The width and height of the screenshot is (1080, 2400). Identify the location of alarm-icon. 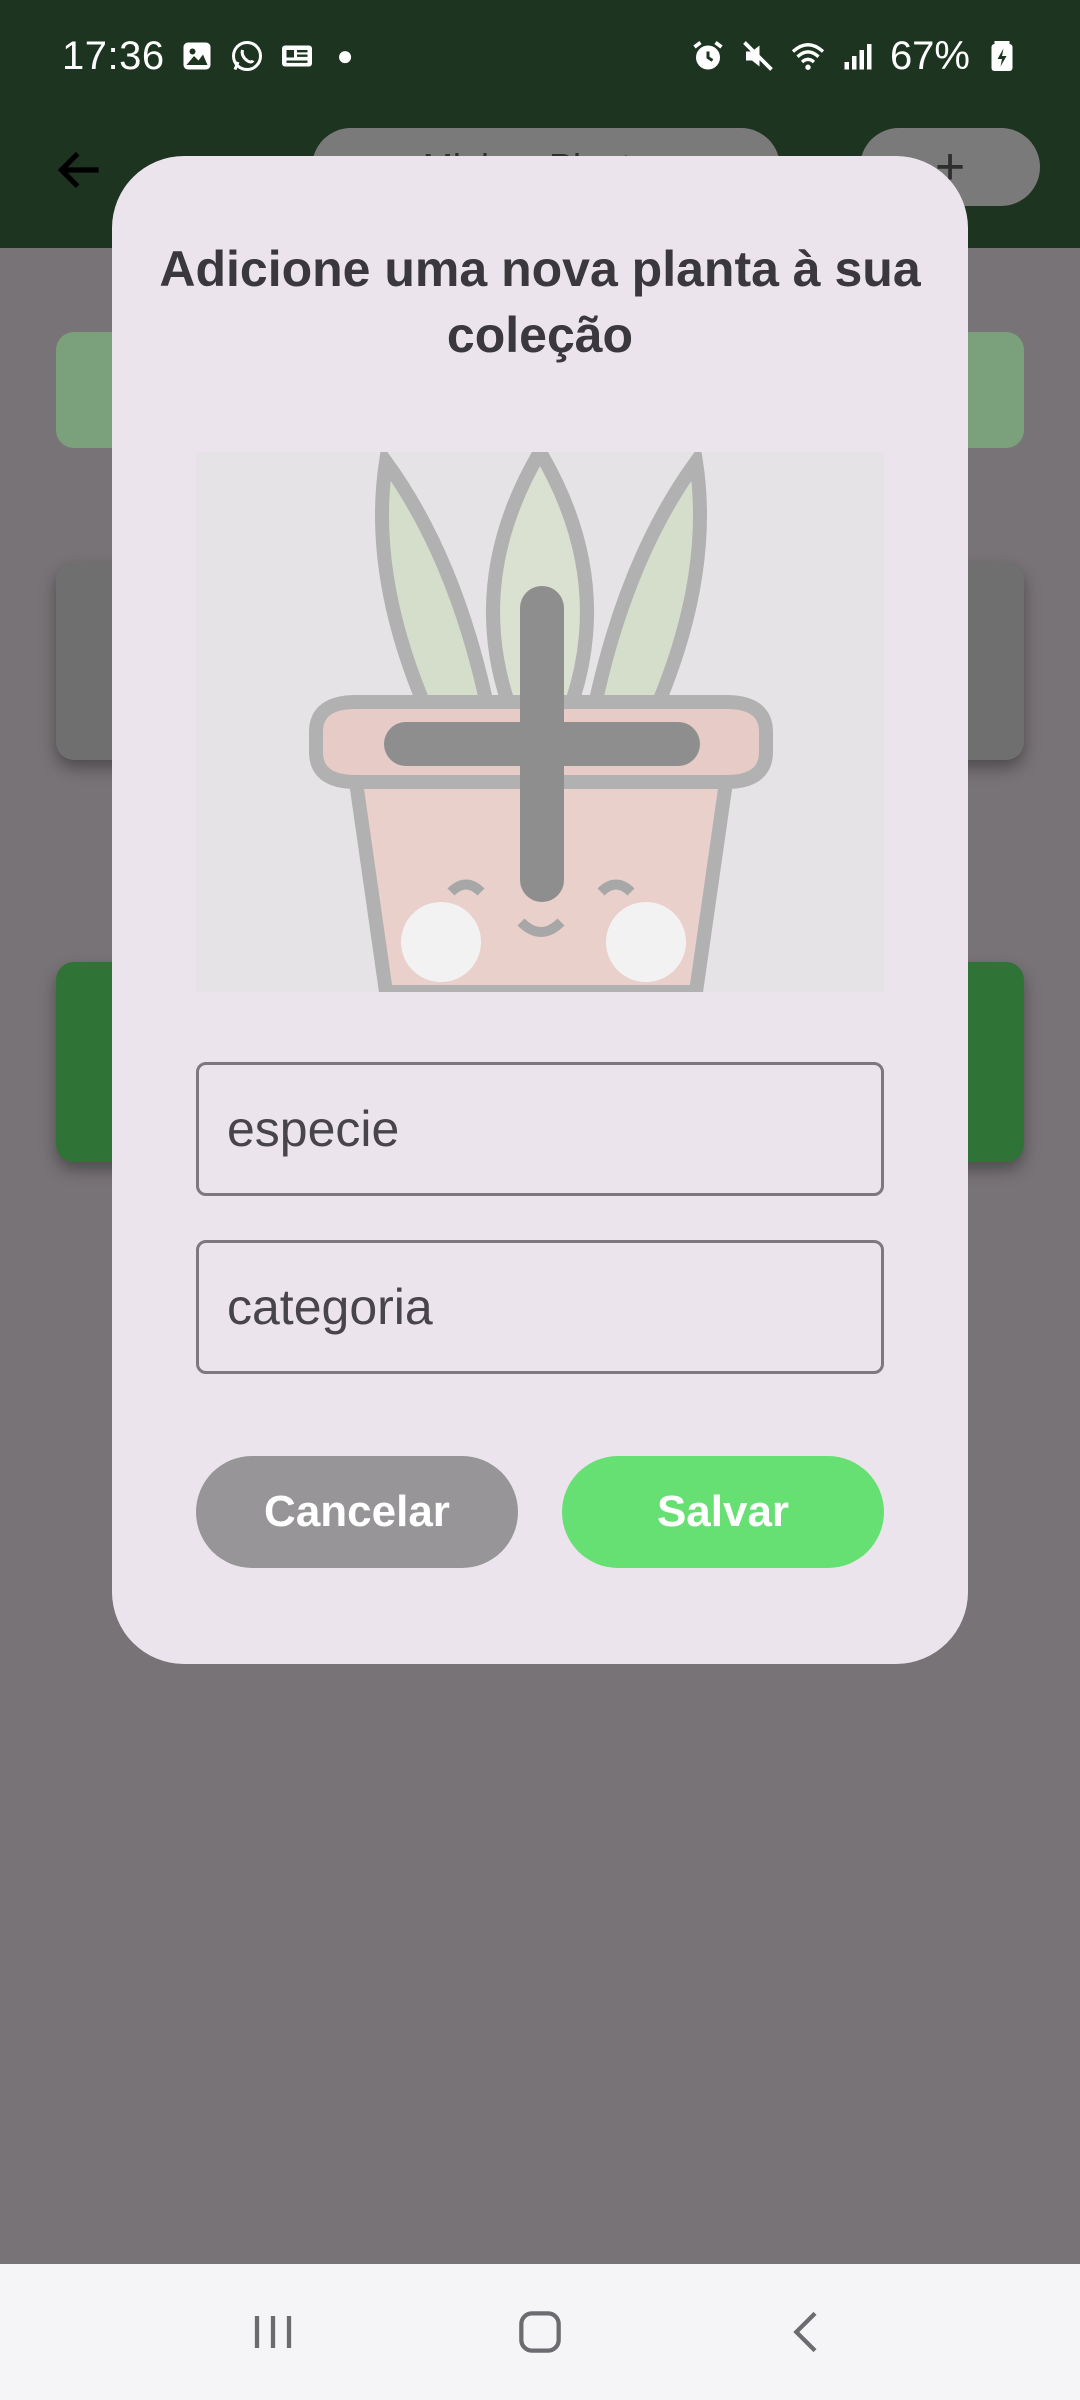
(708, 56).